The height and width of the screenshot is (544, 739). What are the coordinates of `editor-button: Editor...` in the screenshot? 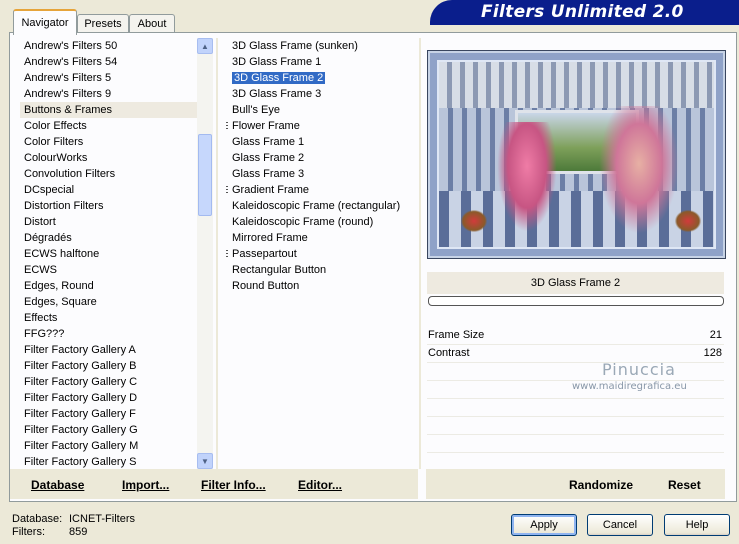 It's located at (320, 485).